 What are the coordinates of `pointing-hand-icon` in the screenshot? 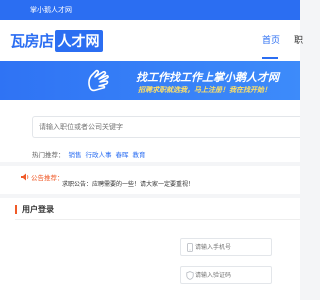 It's located at (98, 80).